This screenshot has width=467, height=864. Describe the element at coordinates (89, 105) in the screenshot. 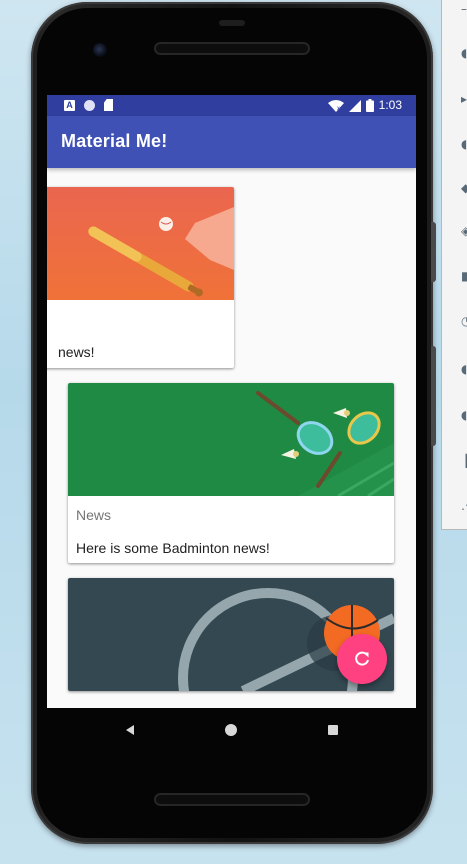

I see `notification-circle-icon` at that location.